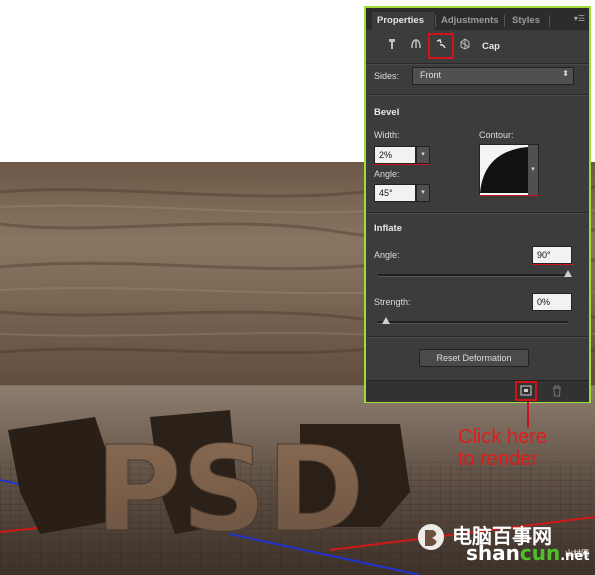 Image resolution: width=595 pixels, height=575 pixels. What do you see at coordinates (568, 273) in the screenshot?
I see `inflate-angle-slider-thumb` at bounding box center [568, 273].